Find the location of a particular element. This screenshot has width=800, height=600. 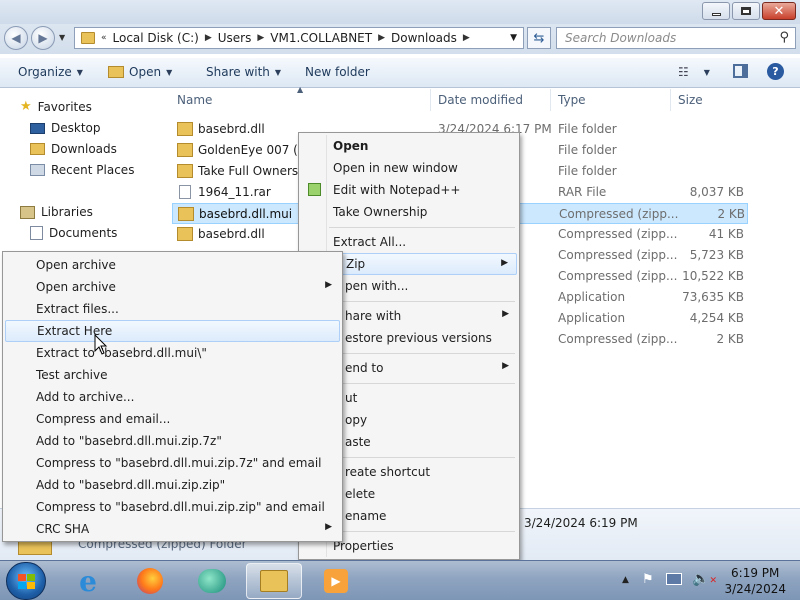

forward-button: ▶ is located at coordinates (43, 38).